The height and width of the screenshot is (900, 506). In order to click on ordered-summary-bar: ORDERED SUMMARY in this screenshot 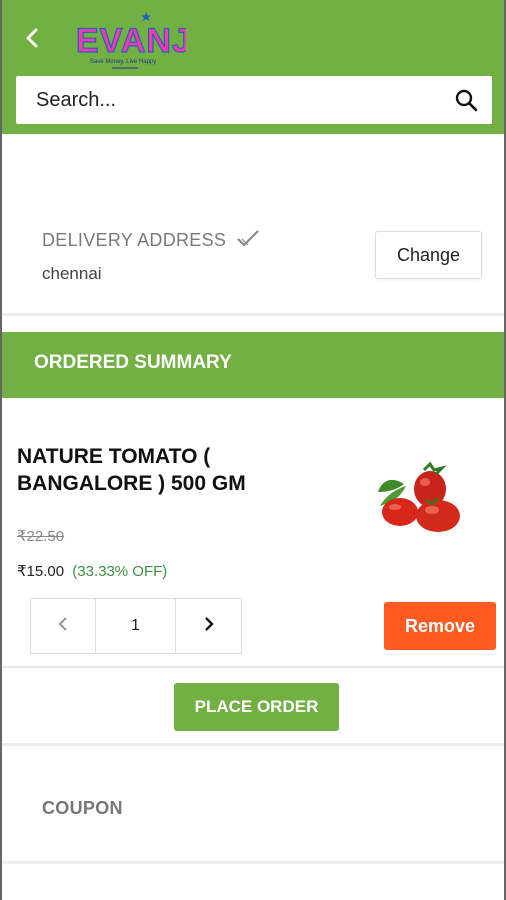, I will do `click(253, 365)`.